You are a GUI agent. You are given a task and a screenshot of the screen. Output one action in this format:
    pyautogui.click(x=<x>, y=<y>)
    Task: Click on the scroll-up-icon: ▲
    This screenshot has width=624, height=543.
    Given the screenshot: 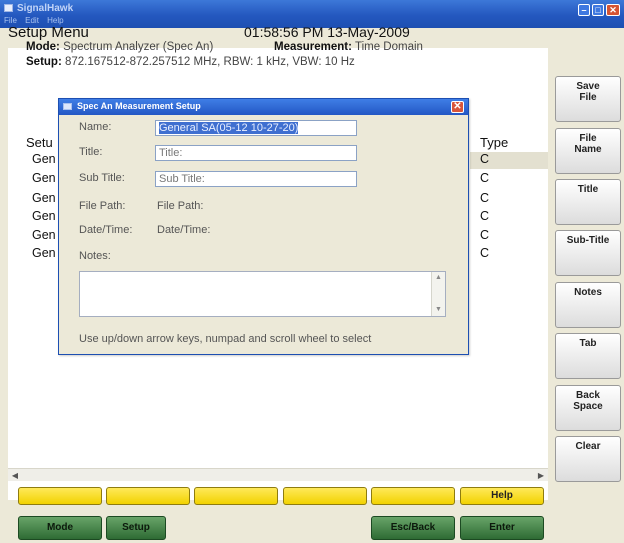 What is the action you would take?
    pyautogui.click(x=438, y=277)
    